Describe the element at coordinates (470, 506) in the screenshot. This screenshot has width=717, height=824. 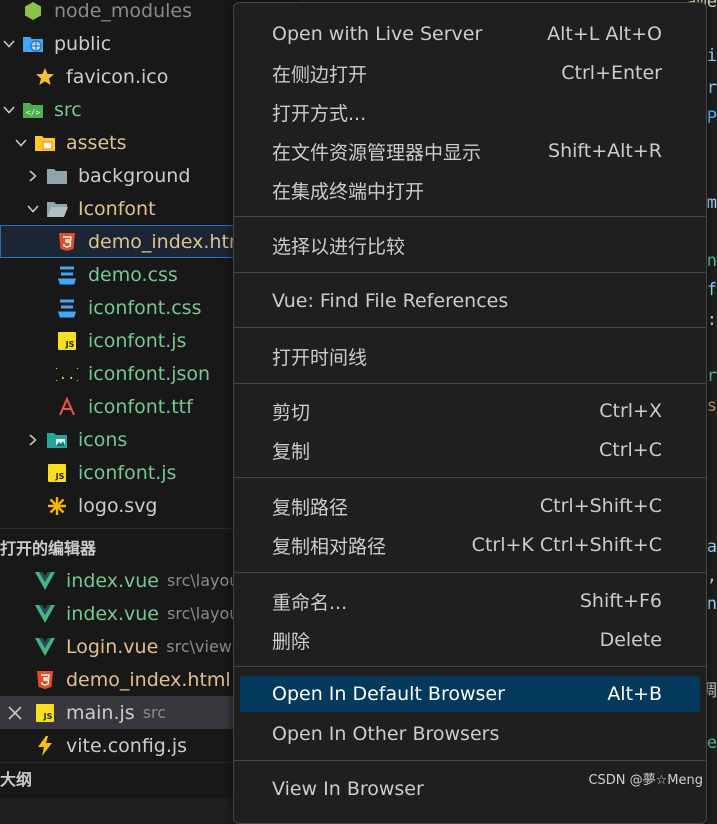
I see `menu-item-copy-path: 复制路径 Ctrl+Shift+C` at that location.